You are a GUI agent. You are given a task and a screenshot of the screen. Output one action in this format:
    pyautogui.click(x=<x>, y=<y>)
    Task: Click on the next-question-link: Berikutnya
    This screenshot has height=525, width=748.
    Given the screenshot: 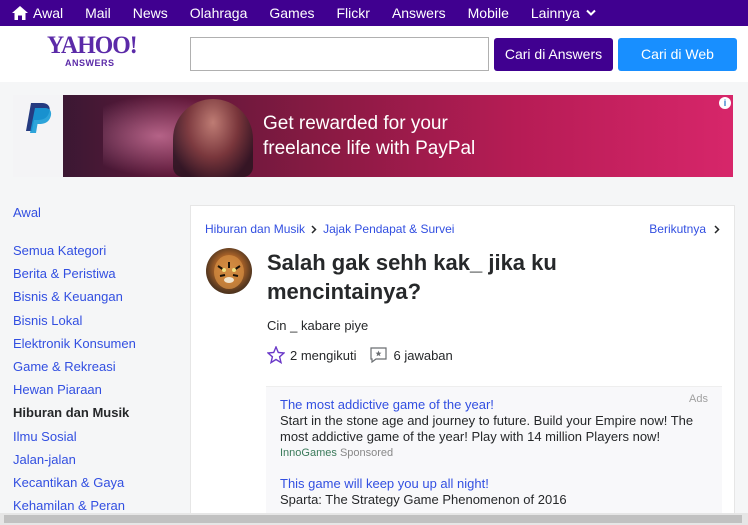 What is the action you would take?
    pyautogui.click(x=684, y=229)
    